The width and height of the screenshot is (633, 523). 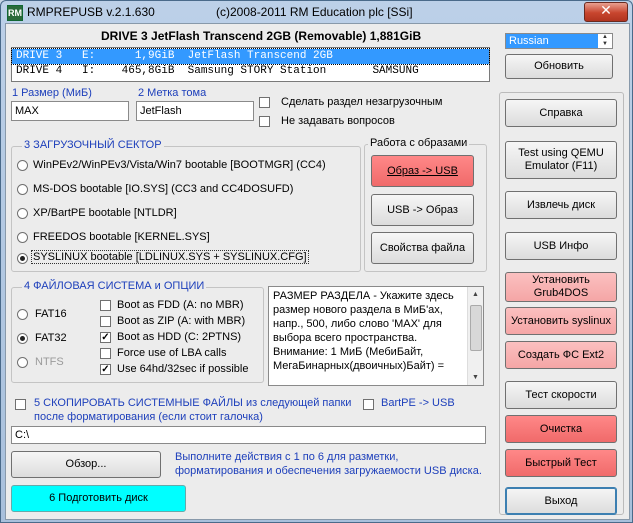 I want to click on option-label: Use 64hd/32sec if possible, so click(x=183, y=369).